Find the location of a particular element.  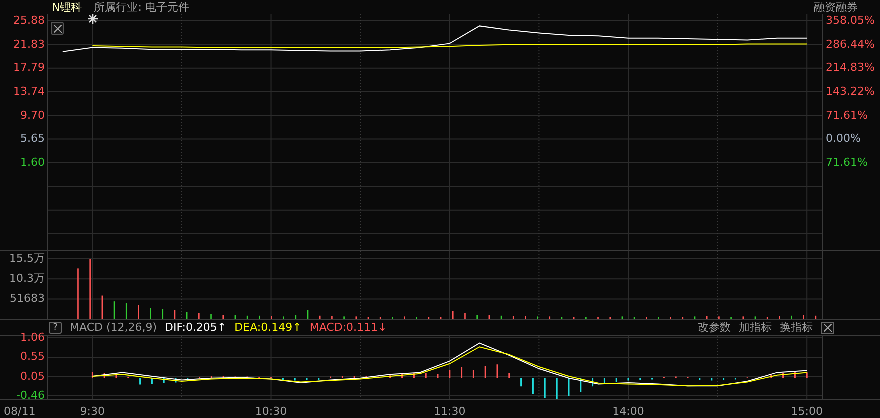

indicator-action: 换指标 is located at coordinates (796, 327).